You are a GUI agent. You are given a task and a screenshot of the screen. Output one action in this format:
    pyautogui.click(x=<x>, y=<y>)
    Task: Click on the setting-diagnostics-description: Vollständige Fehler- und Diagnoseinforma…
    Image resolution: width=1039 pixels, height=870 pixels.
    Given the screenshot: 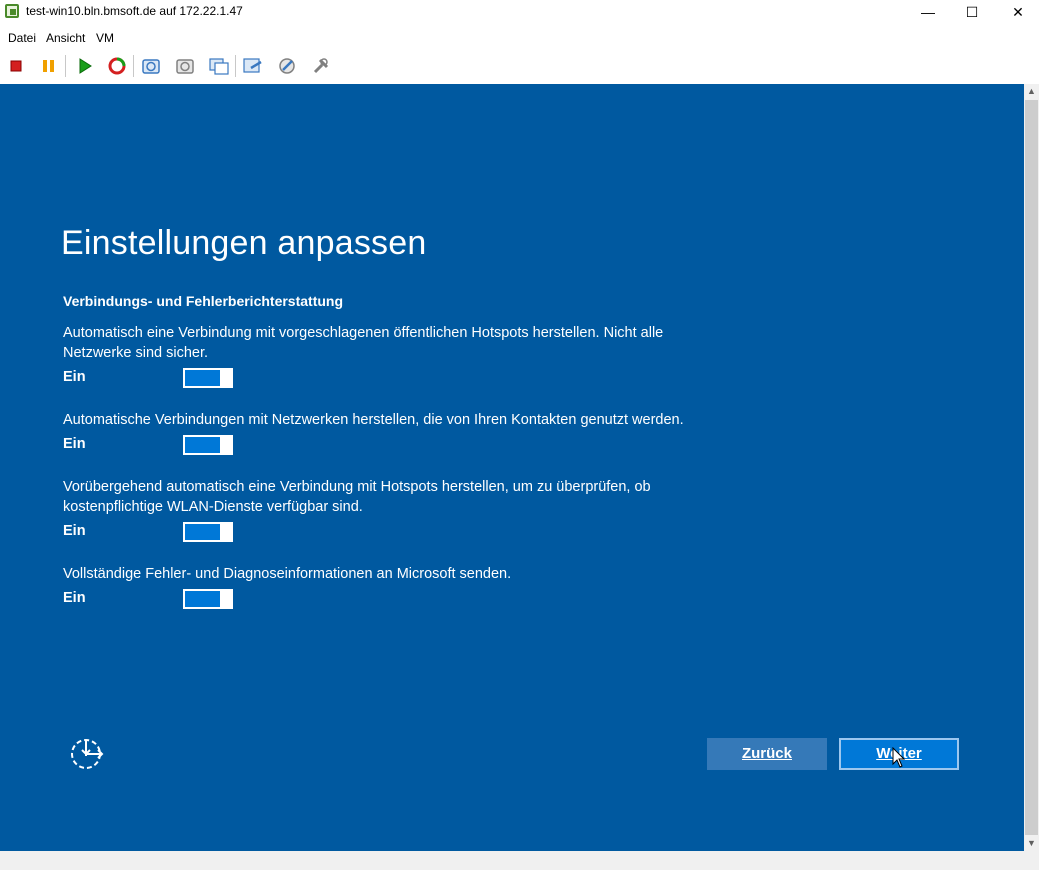 What is the action you would take?
    pyautogui.click(x=287, y=574)
    